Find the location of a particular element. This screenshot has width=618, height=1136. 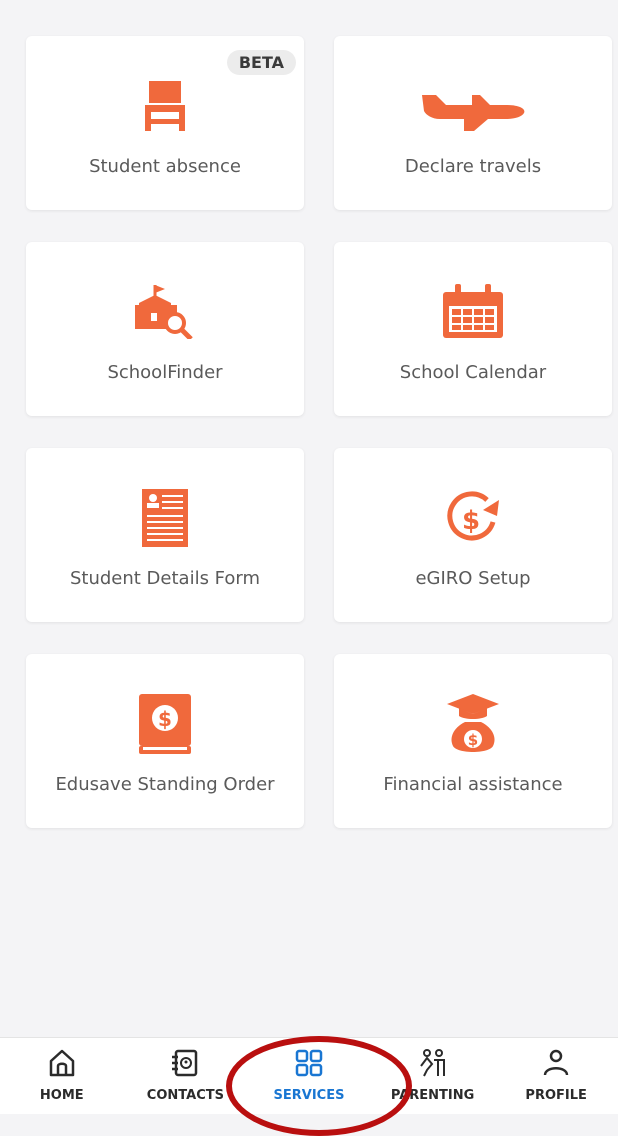

student-absence-card: BETA Student absence is located at coordinates (165, 123).